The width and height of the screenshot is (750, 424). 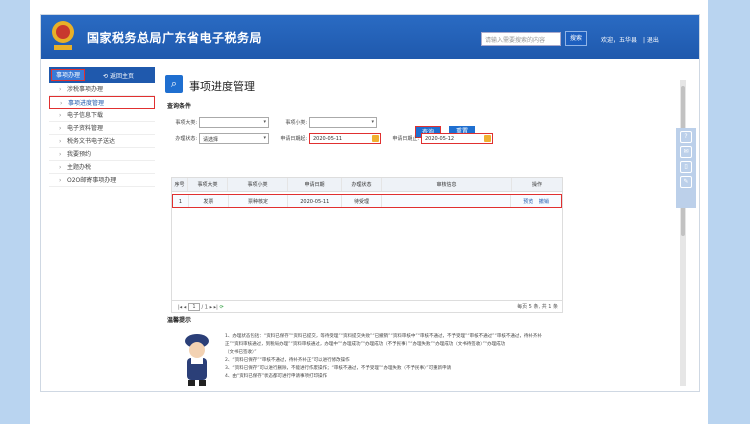 What do you see at coordinates (209, 201) in the screenshot?
I see `cell-category: 发票` at bounding box center [209, 201].